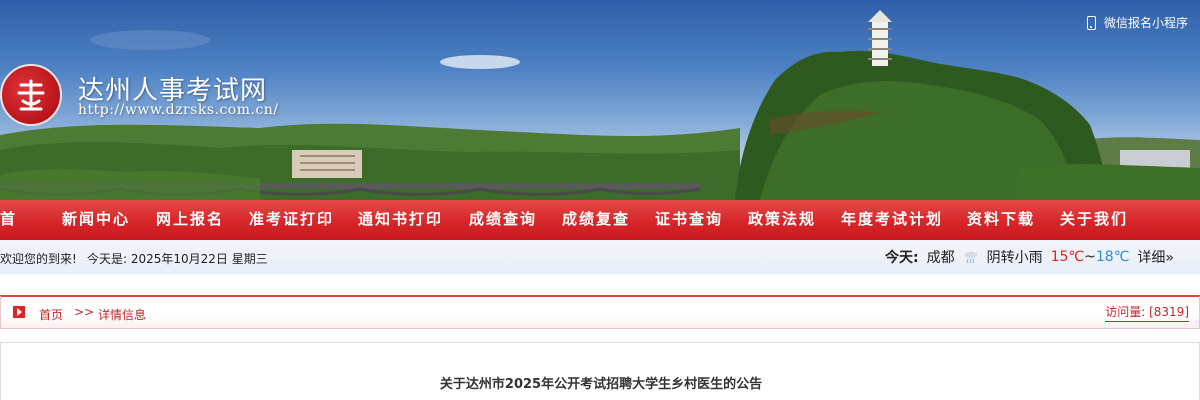  I want to click on article-panel: 关于达州市2025年公开考试招聘大学生乡村医生的公告, so click(600, 371).